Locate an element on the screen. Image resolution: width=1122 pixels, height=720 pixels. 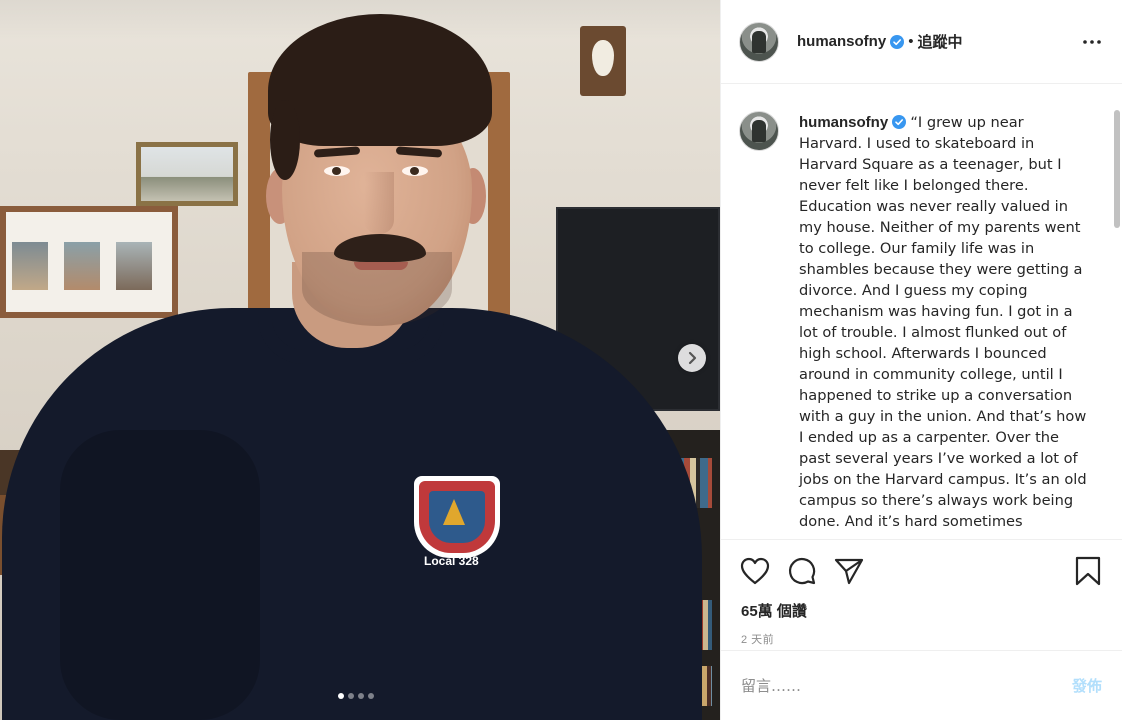
bookmark-icon is located at coordinates (1088, 571).